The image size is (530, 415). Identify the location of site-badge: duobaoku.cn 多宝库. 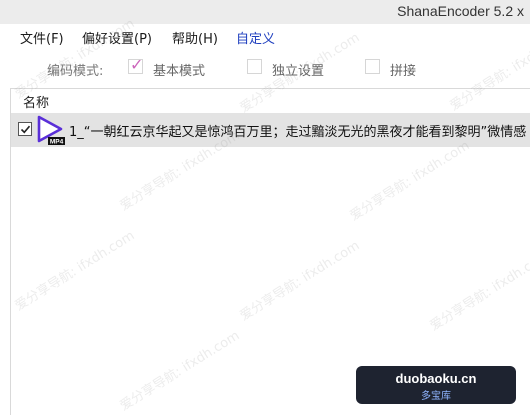
(436, 385).